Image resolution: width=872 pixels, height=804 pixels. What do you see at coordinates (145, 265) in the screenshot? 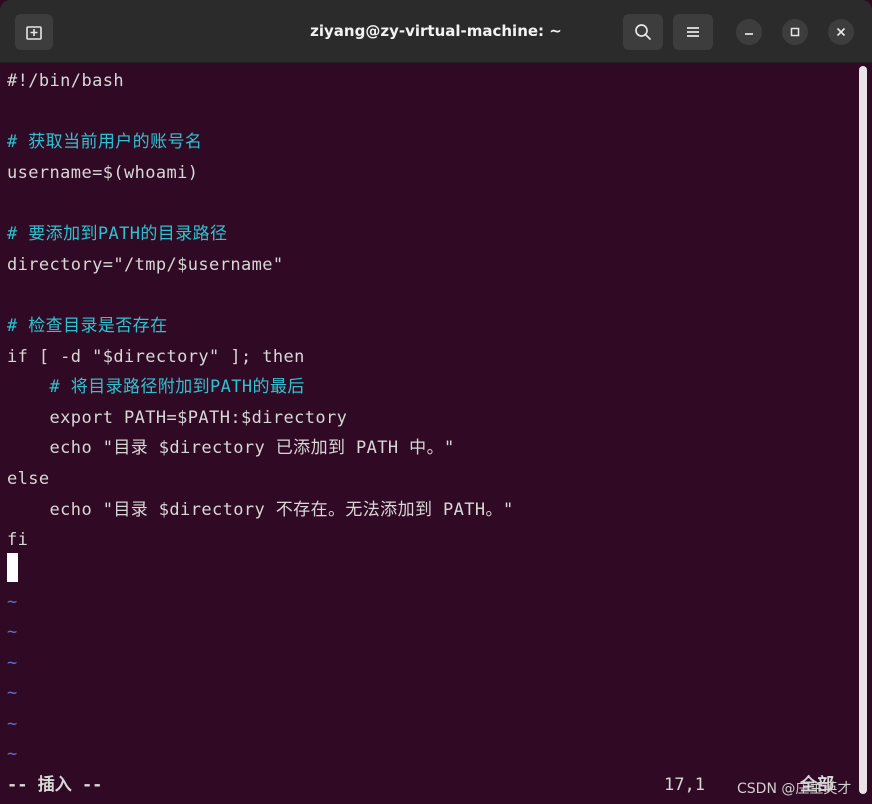
I see `code-line: directory="/tmp/$username"` at bounding box center [145, 265].